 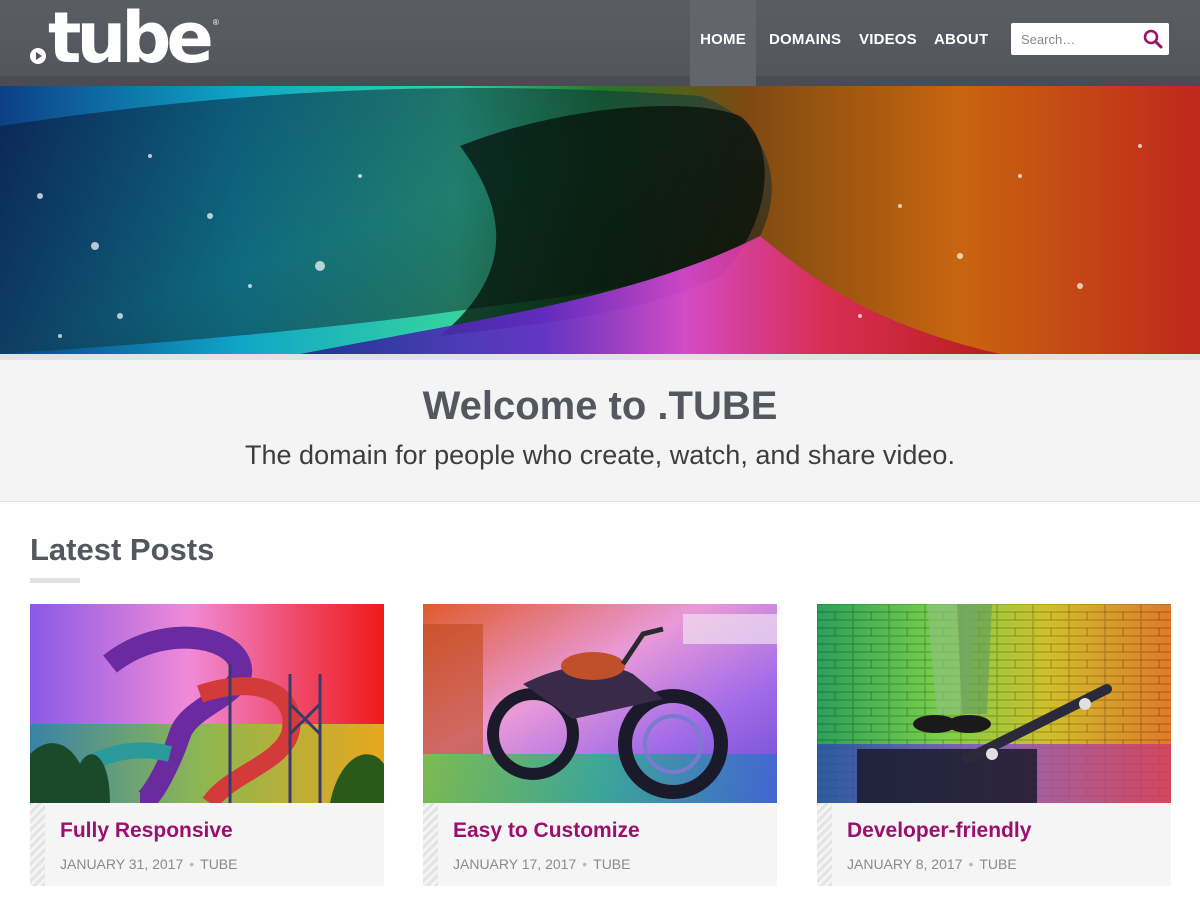 What do you see at coordinates (207, 844) in the screenshot?
I see `post-card-body: Fully Responsive JANUARY 31, 2017 • TUBE` at bounding box center [207, 844].